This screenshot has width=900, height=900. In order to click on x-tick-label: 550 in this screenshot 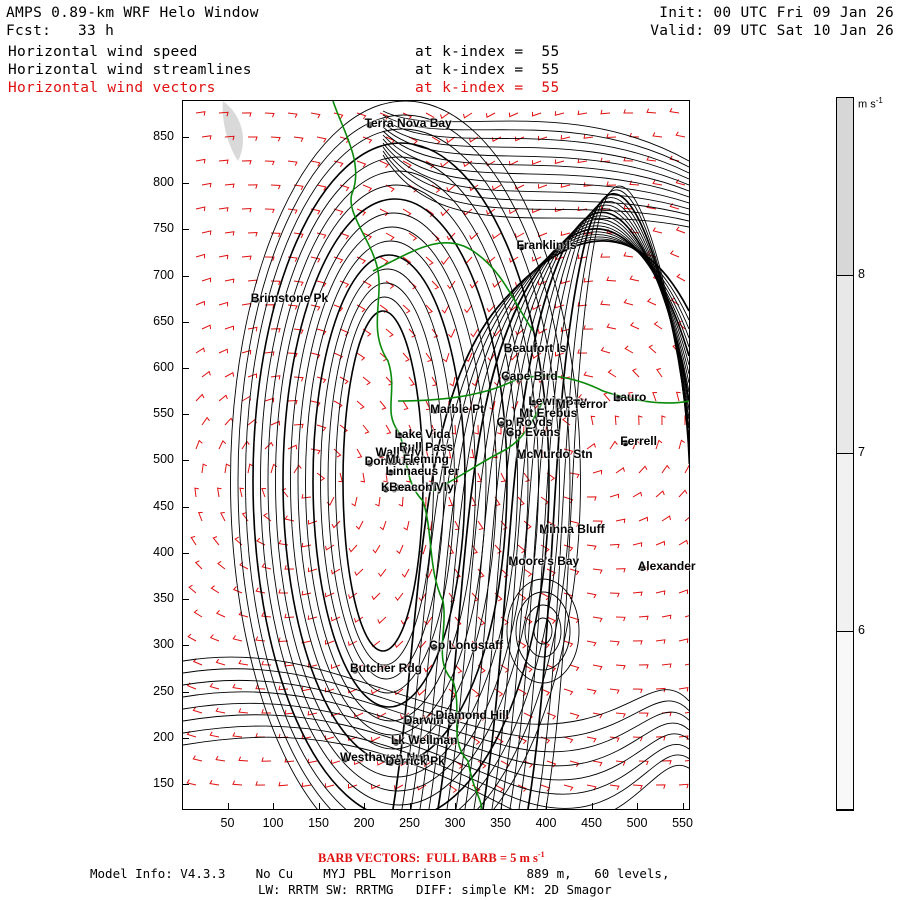, I will do `click(682, 823)`.